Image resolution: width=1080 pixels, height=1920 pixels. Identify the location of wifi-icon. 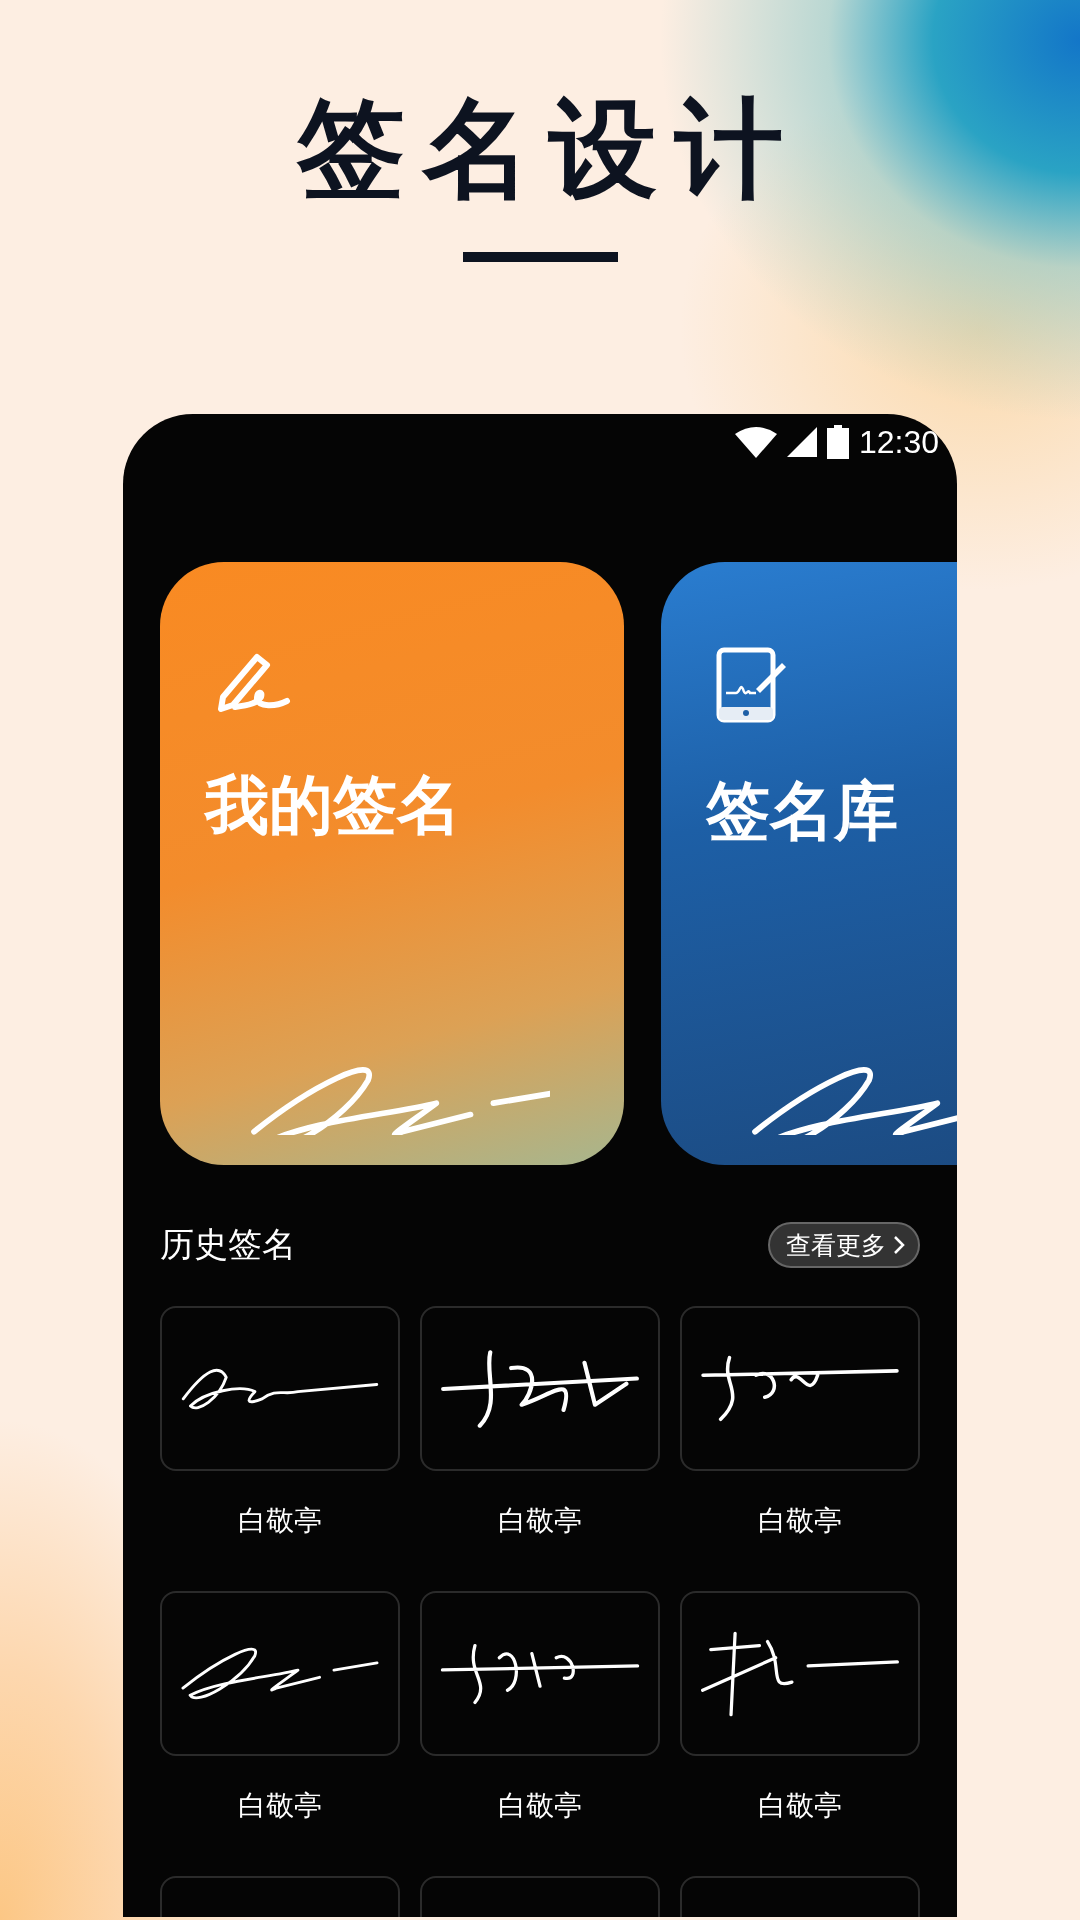
(755, 442).